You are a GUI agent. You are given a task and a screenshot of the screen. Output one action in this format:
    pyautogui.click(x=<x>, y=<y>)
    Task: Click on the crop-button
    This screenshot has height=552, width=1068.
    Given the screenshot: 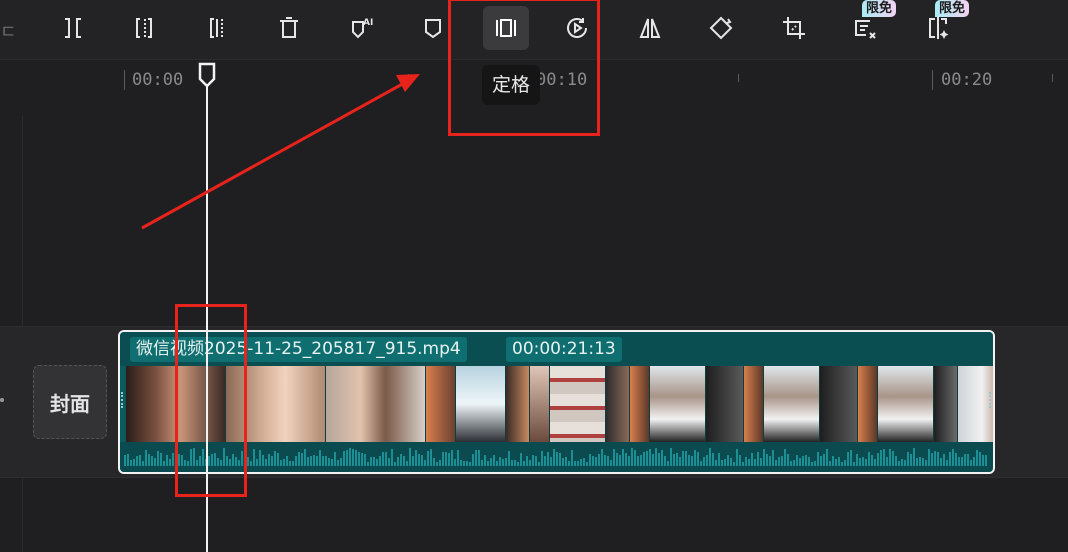 What is the action you would take?
    pyautogui.click(x=794, y=28)
    